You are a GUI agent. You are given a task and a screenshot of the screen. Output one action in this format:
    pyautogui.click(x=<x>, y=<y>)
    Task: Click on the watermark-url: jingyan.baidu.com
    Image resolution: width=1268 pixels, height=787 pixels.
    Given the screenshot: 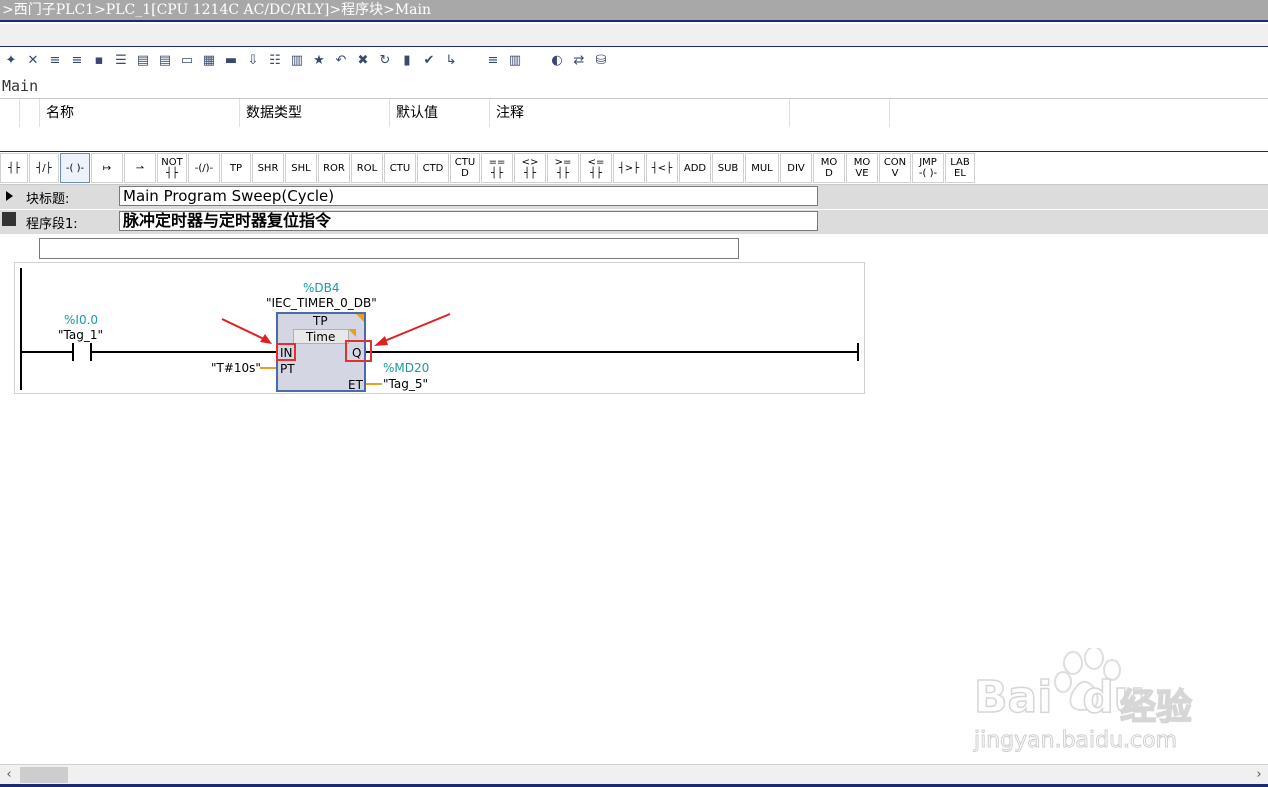 What is the action you would take?
    pyautogui.click(x=1075, y=741)
    